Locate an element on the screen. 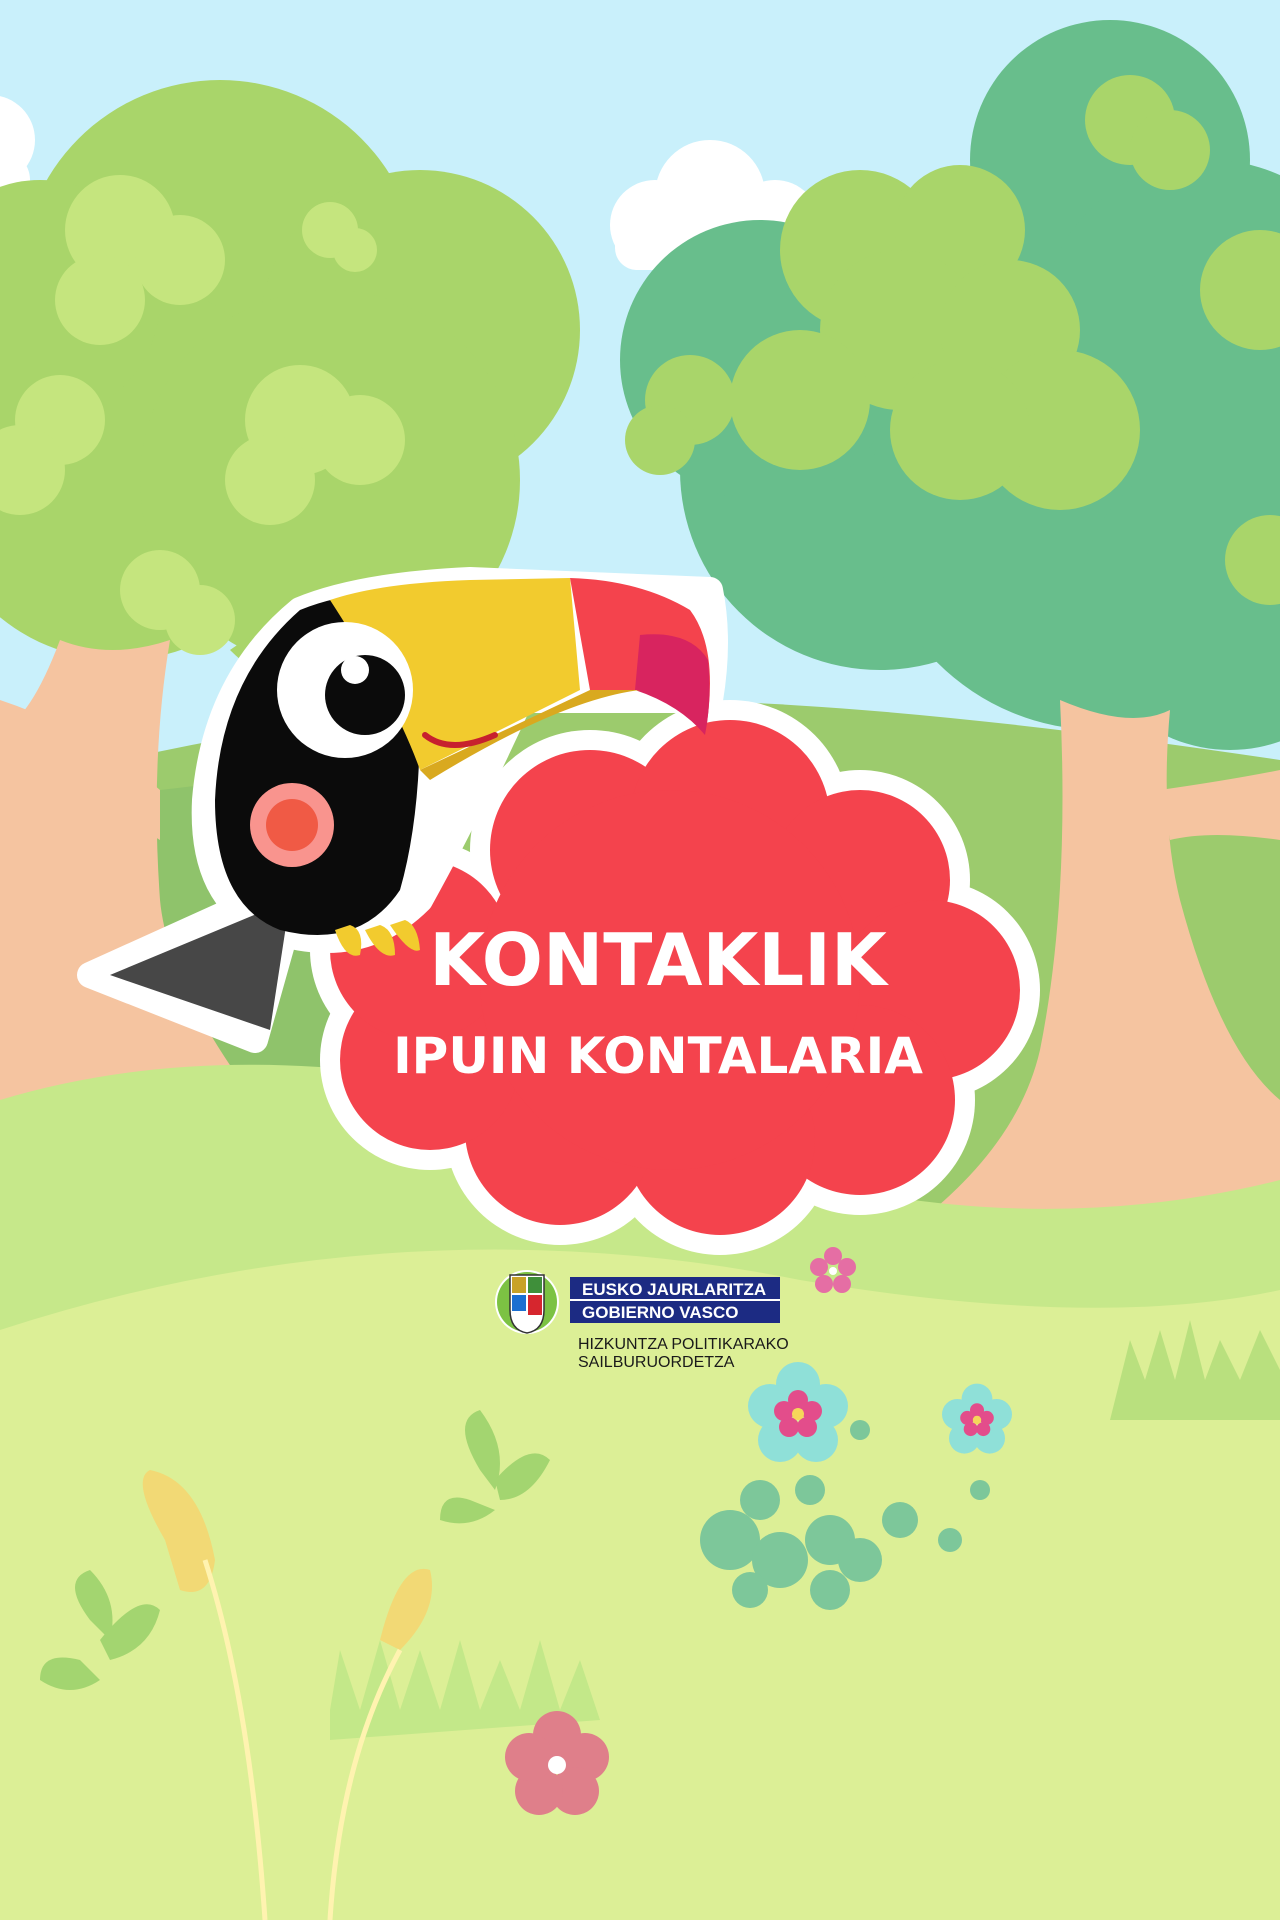 The image size is (1280, 1920). app-title: KONTAKLIK is located at coordinates (659, 960).